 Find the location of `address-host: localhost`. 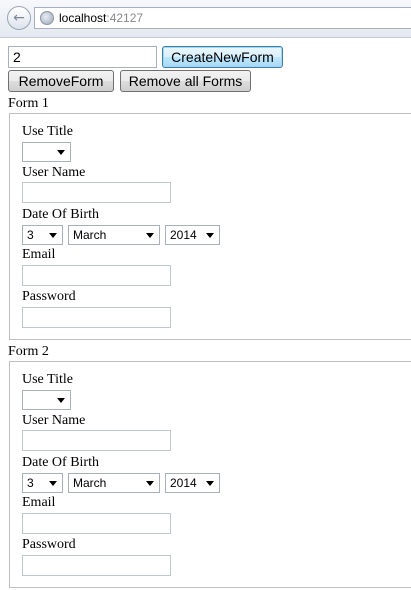

address-host: localhost is located at coordinates (83, 18).